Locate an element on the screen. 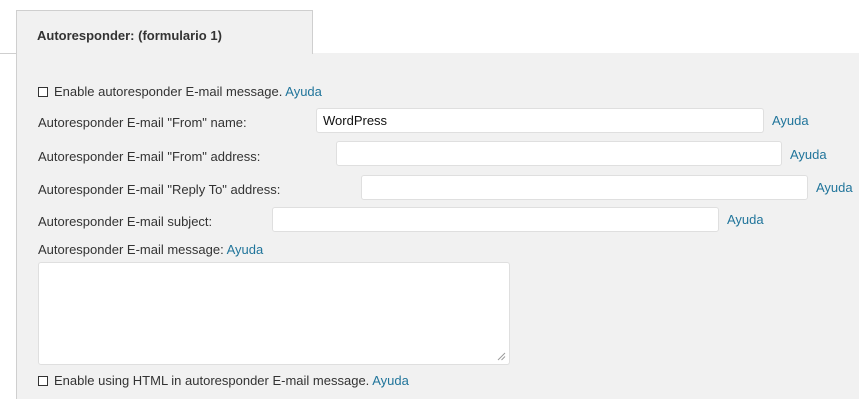 This screenshot has height=407, width=859. from-name-help-link: Ayuda is located at coordinates (790, 120).